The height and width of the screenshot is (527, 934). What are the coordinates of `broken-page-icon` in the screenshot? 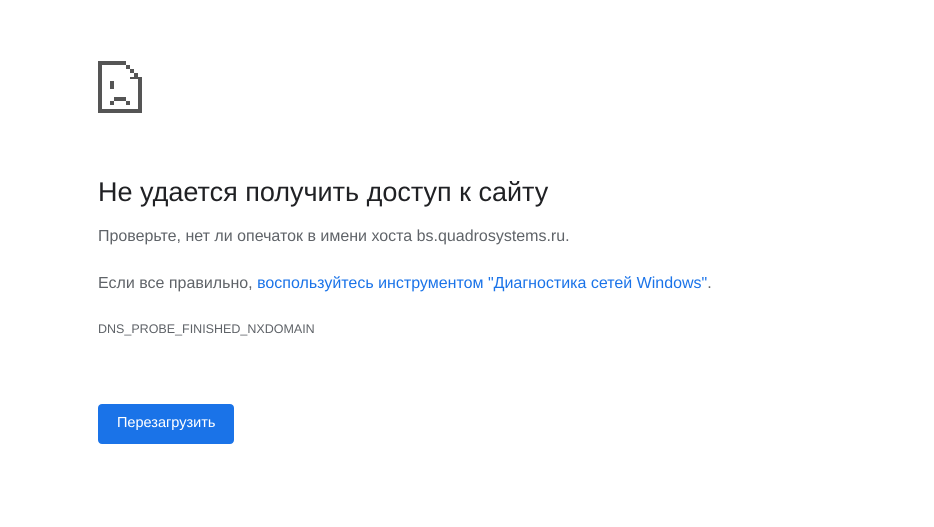 It's located at (120, 87).